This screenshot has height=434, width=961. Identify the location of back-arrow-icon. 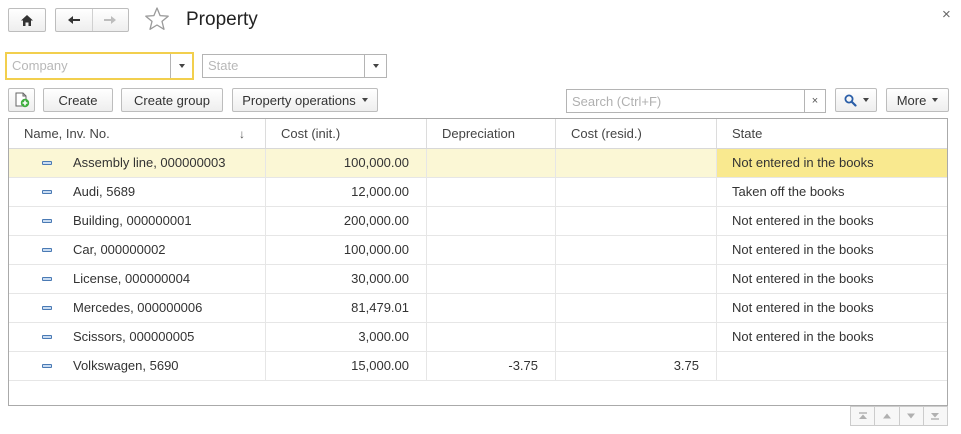
(73, 20).